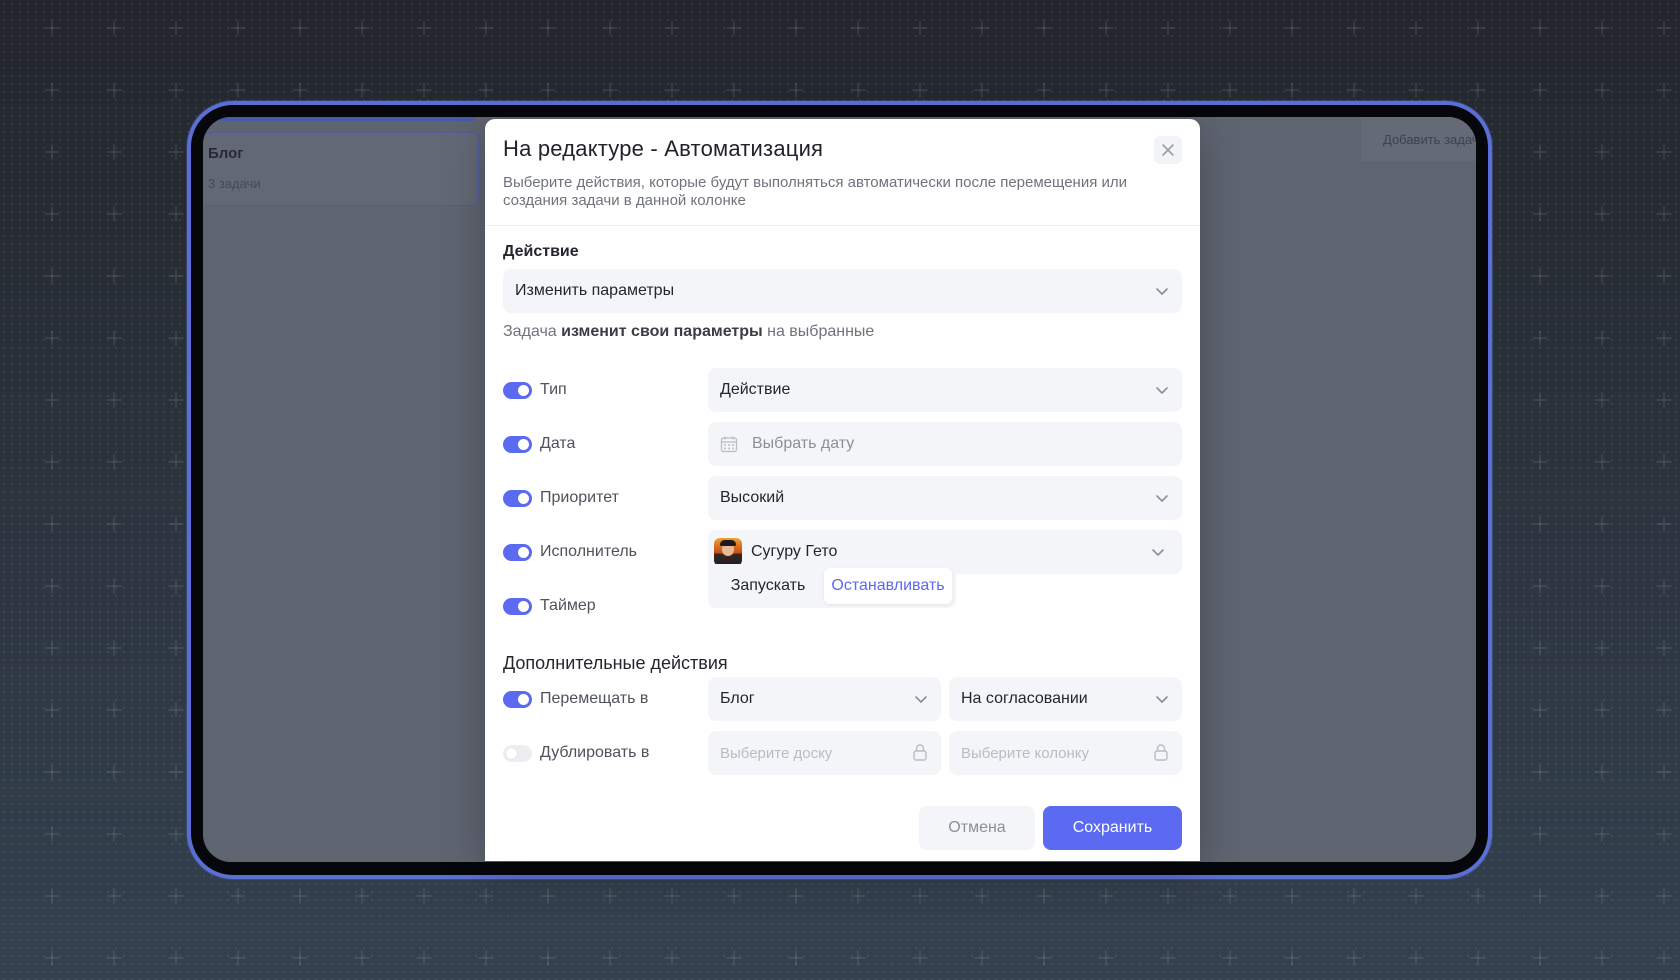 The width and height of the screenshot is (1680, 980). What do you see at coordinates (517, 498) in the screenshot?
I see `priority-toggle` at bounding box center [517, 498].